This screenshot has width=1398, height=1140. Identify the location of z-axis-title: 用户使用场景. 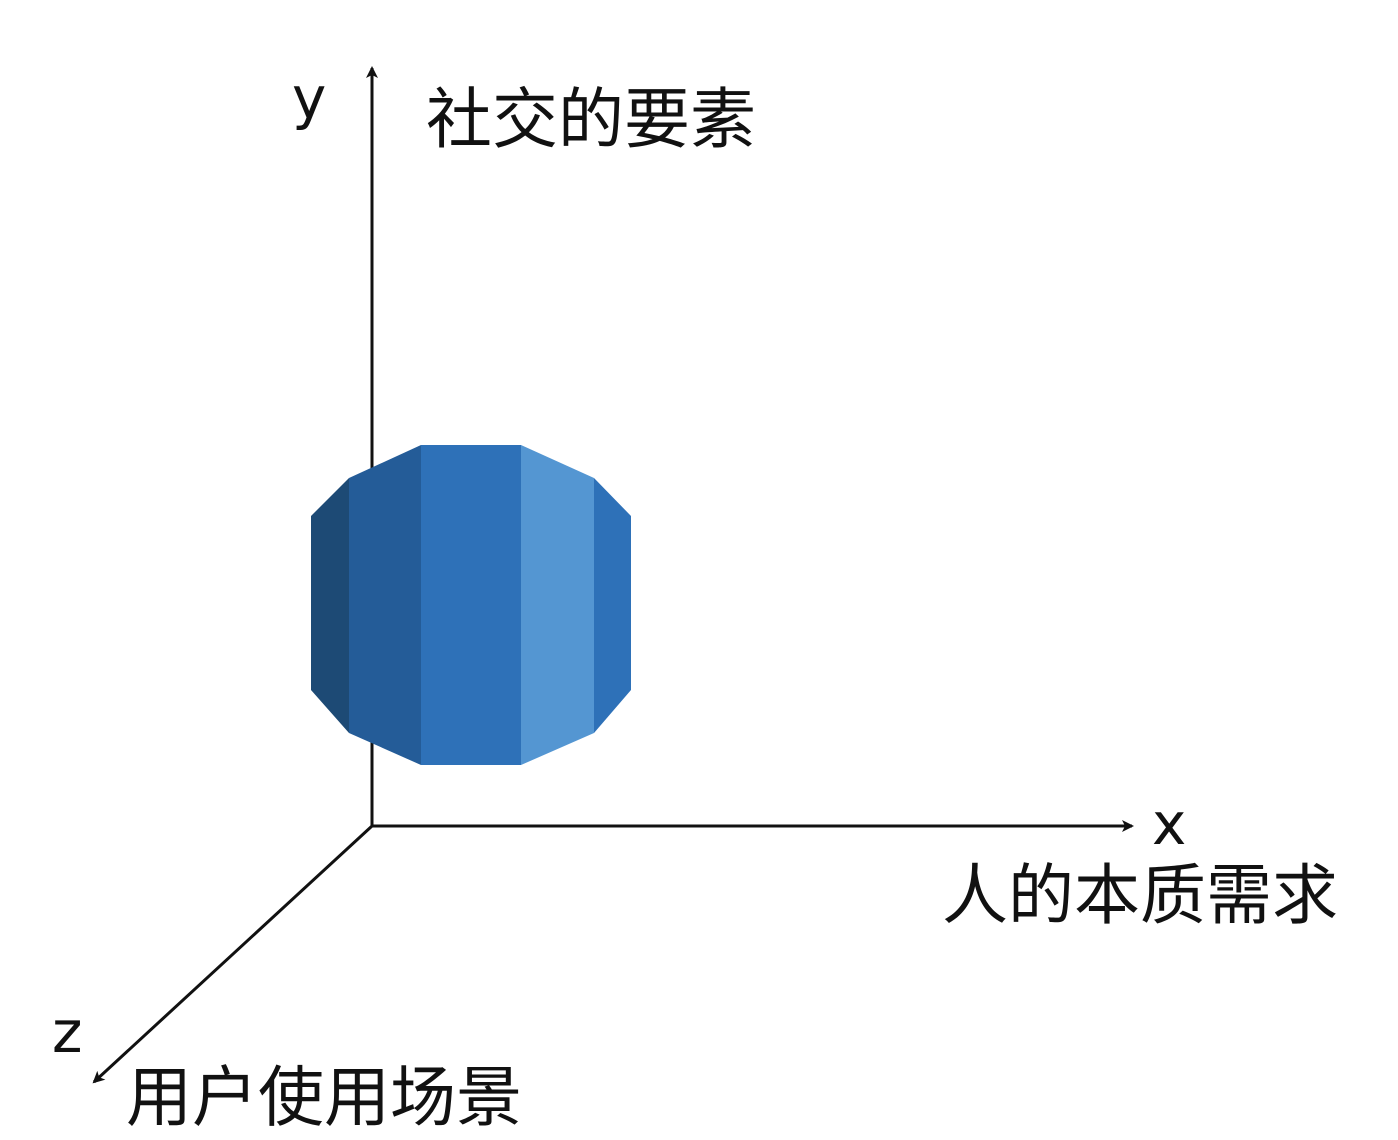
(324, 1097).